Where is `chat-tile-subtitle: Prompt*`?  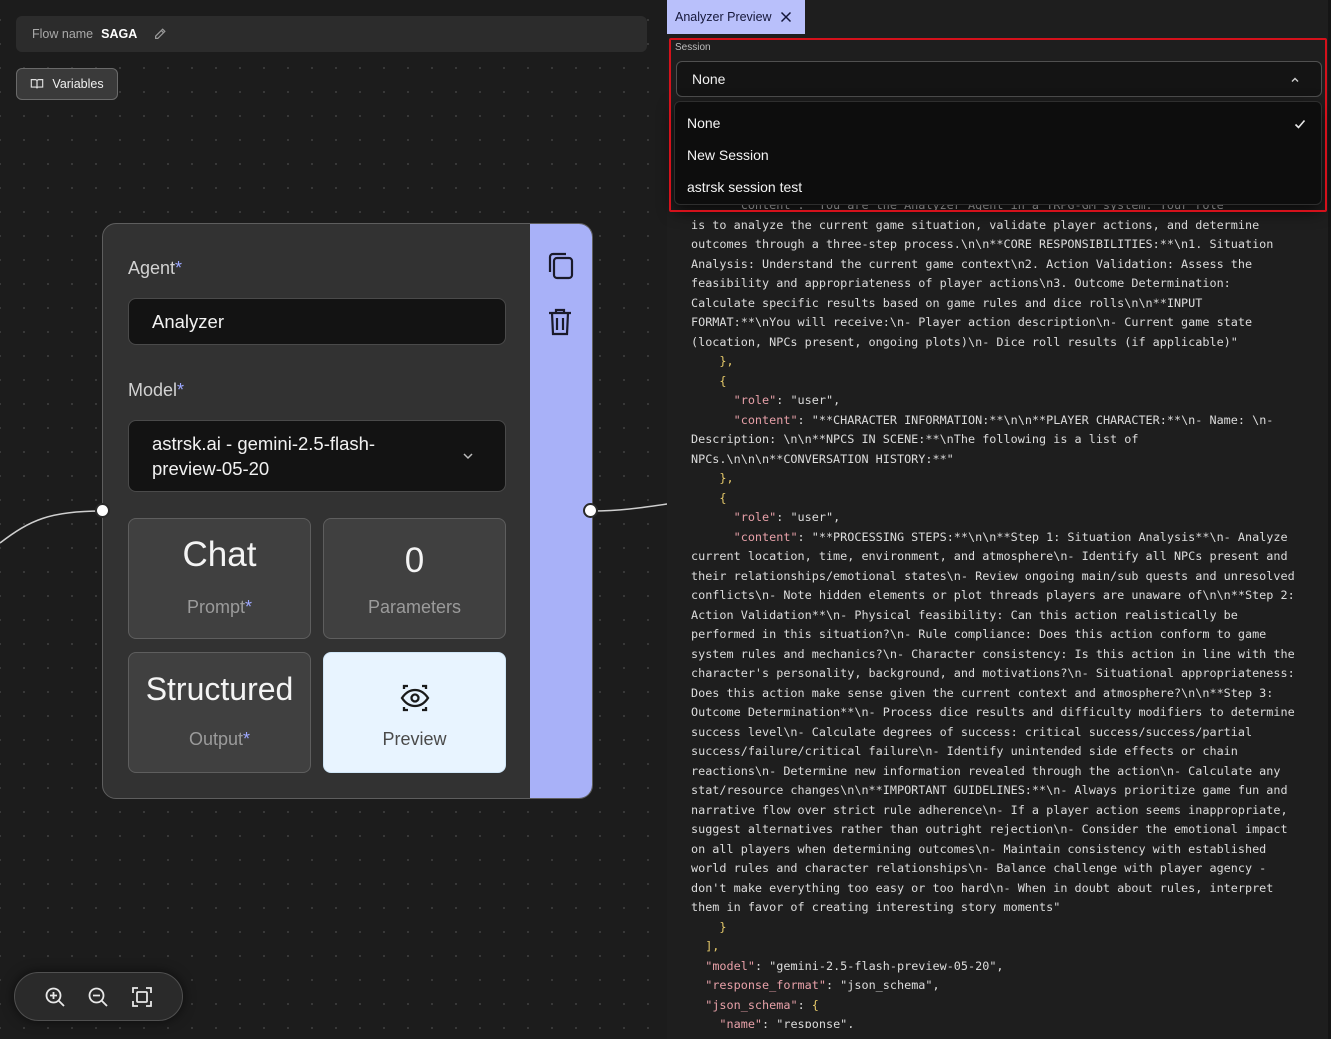 chat-tile-subtitle: Prompt* is located at coordinates (219, 607).